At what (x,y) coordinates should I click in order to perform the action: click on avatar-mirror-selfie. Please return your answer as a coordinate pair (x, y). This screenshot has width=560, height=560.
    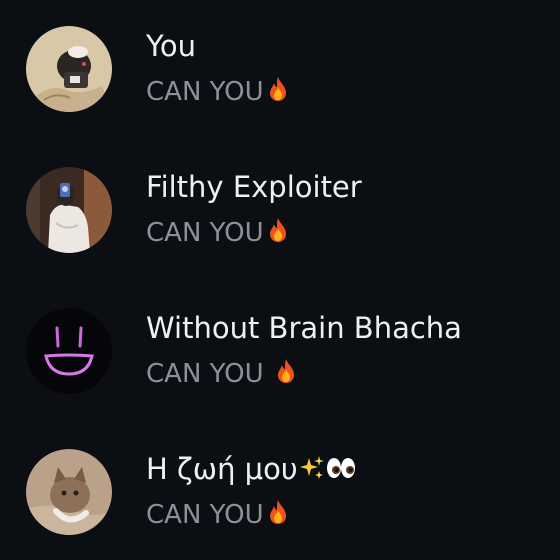
    Looking at the image, I should click on (69, 210).